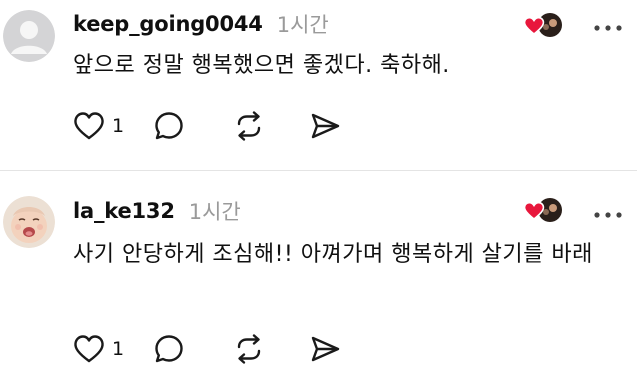 The image size is (637, 380). I want to click on comment-header: keep_going0044 1시간, so click(201, 24).